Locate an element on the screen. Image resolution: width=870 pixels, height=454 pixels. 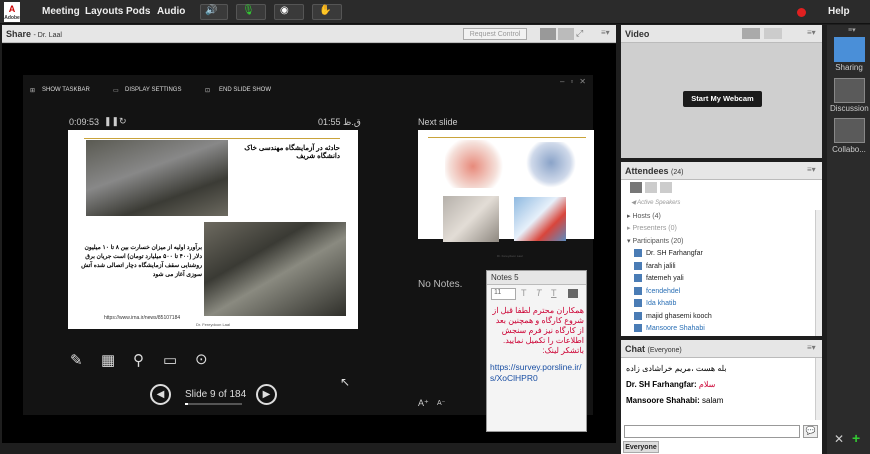
group-presenters: ▸ Presenters (0) is located at coordinates (652, 228).